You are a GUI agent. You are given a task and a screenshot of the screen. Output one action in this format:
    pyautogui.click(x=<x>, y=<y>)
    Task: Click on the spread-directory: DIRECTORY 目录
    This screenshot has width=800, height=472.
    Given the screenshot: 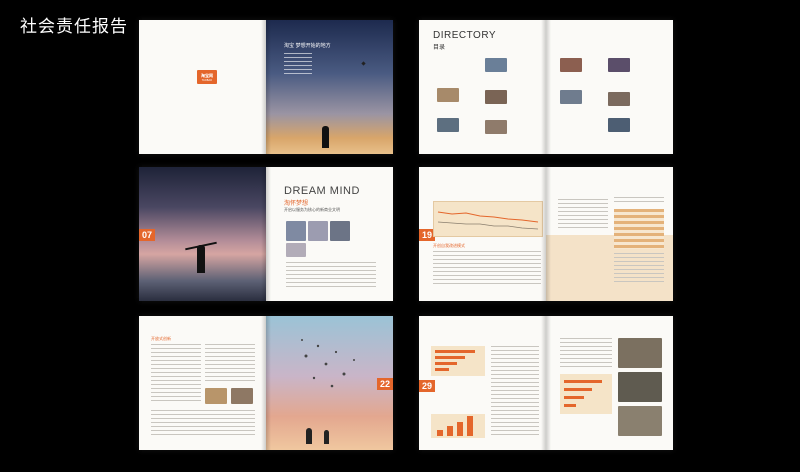 What is the action you would take?
    pyautogui.click(x=546, y=87)
    